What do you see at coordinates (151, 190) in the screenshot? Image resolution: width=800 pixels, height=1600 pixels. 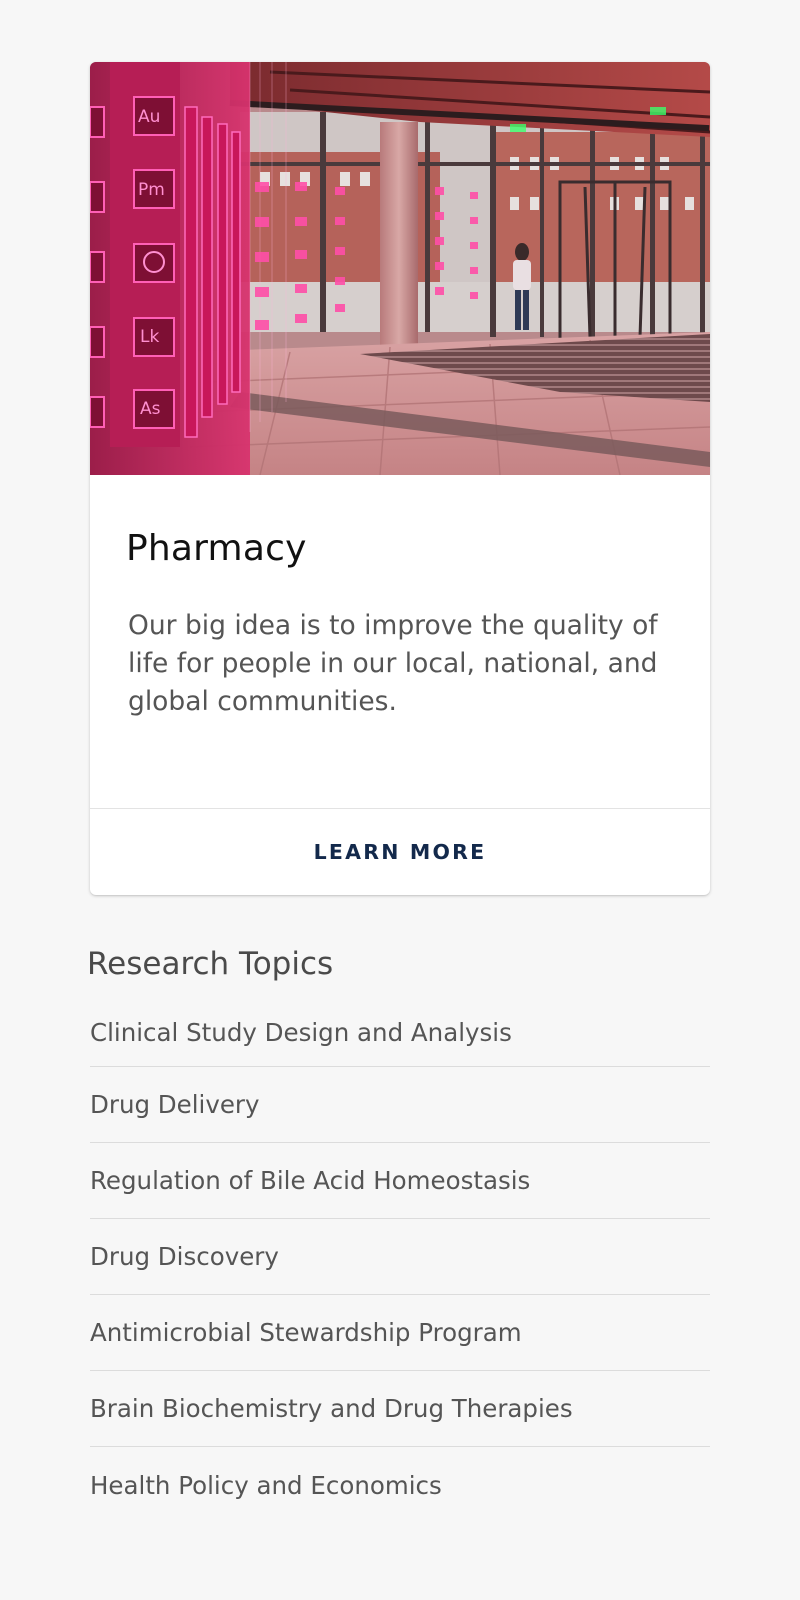 I see `neon-label-pm: Pm` at bounding box center [151, 190].